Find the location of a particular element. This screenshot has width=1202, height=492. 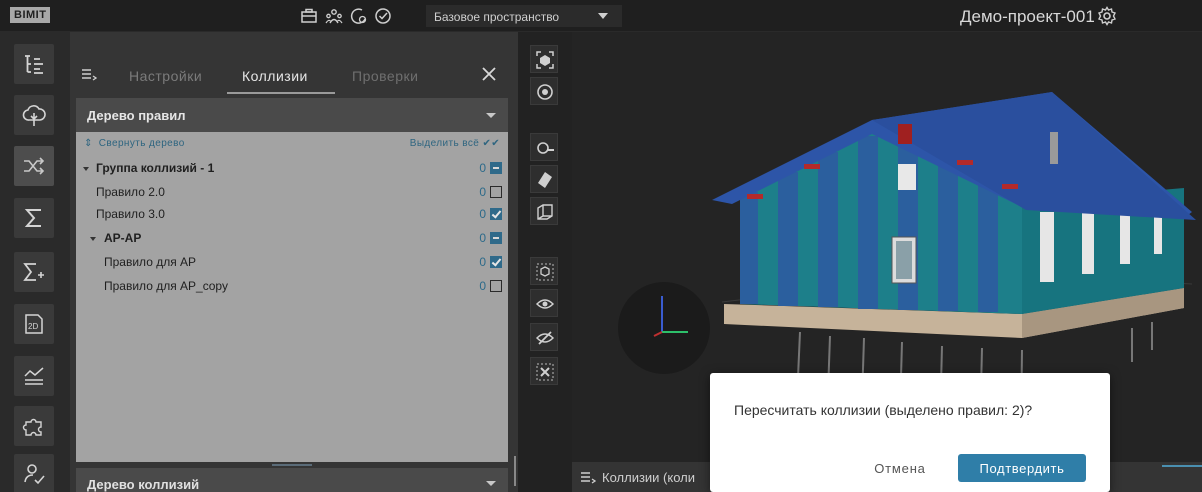

double-check-icon: ✔✔ is located at coordinates (491, 143).